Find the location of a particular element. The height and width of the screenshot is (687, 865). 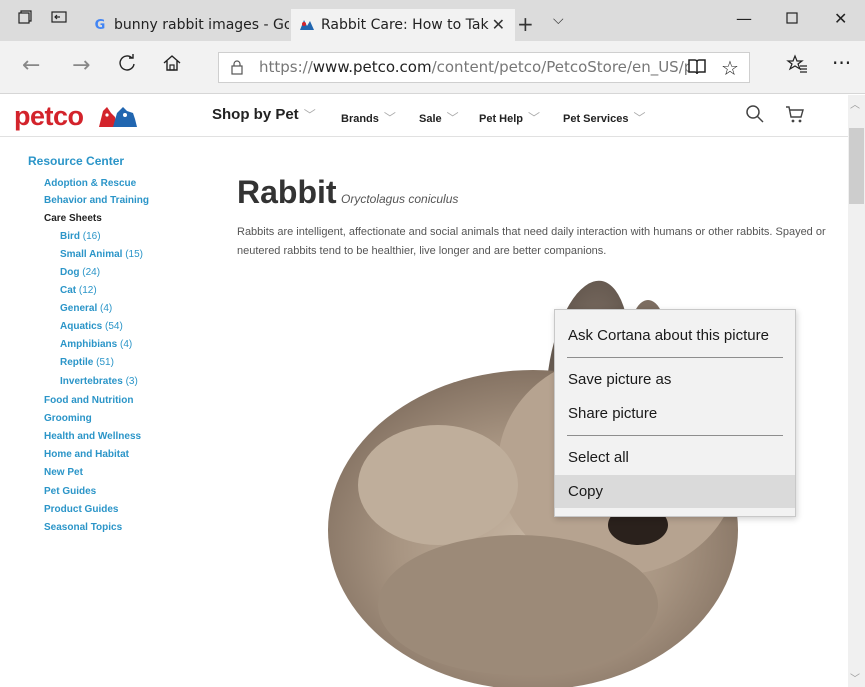

sidebar-item-home-habitat: Home and Habitat is located at coordinates (86, 454).